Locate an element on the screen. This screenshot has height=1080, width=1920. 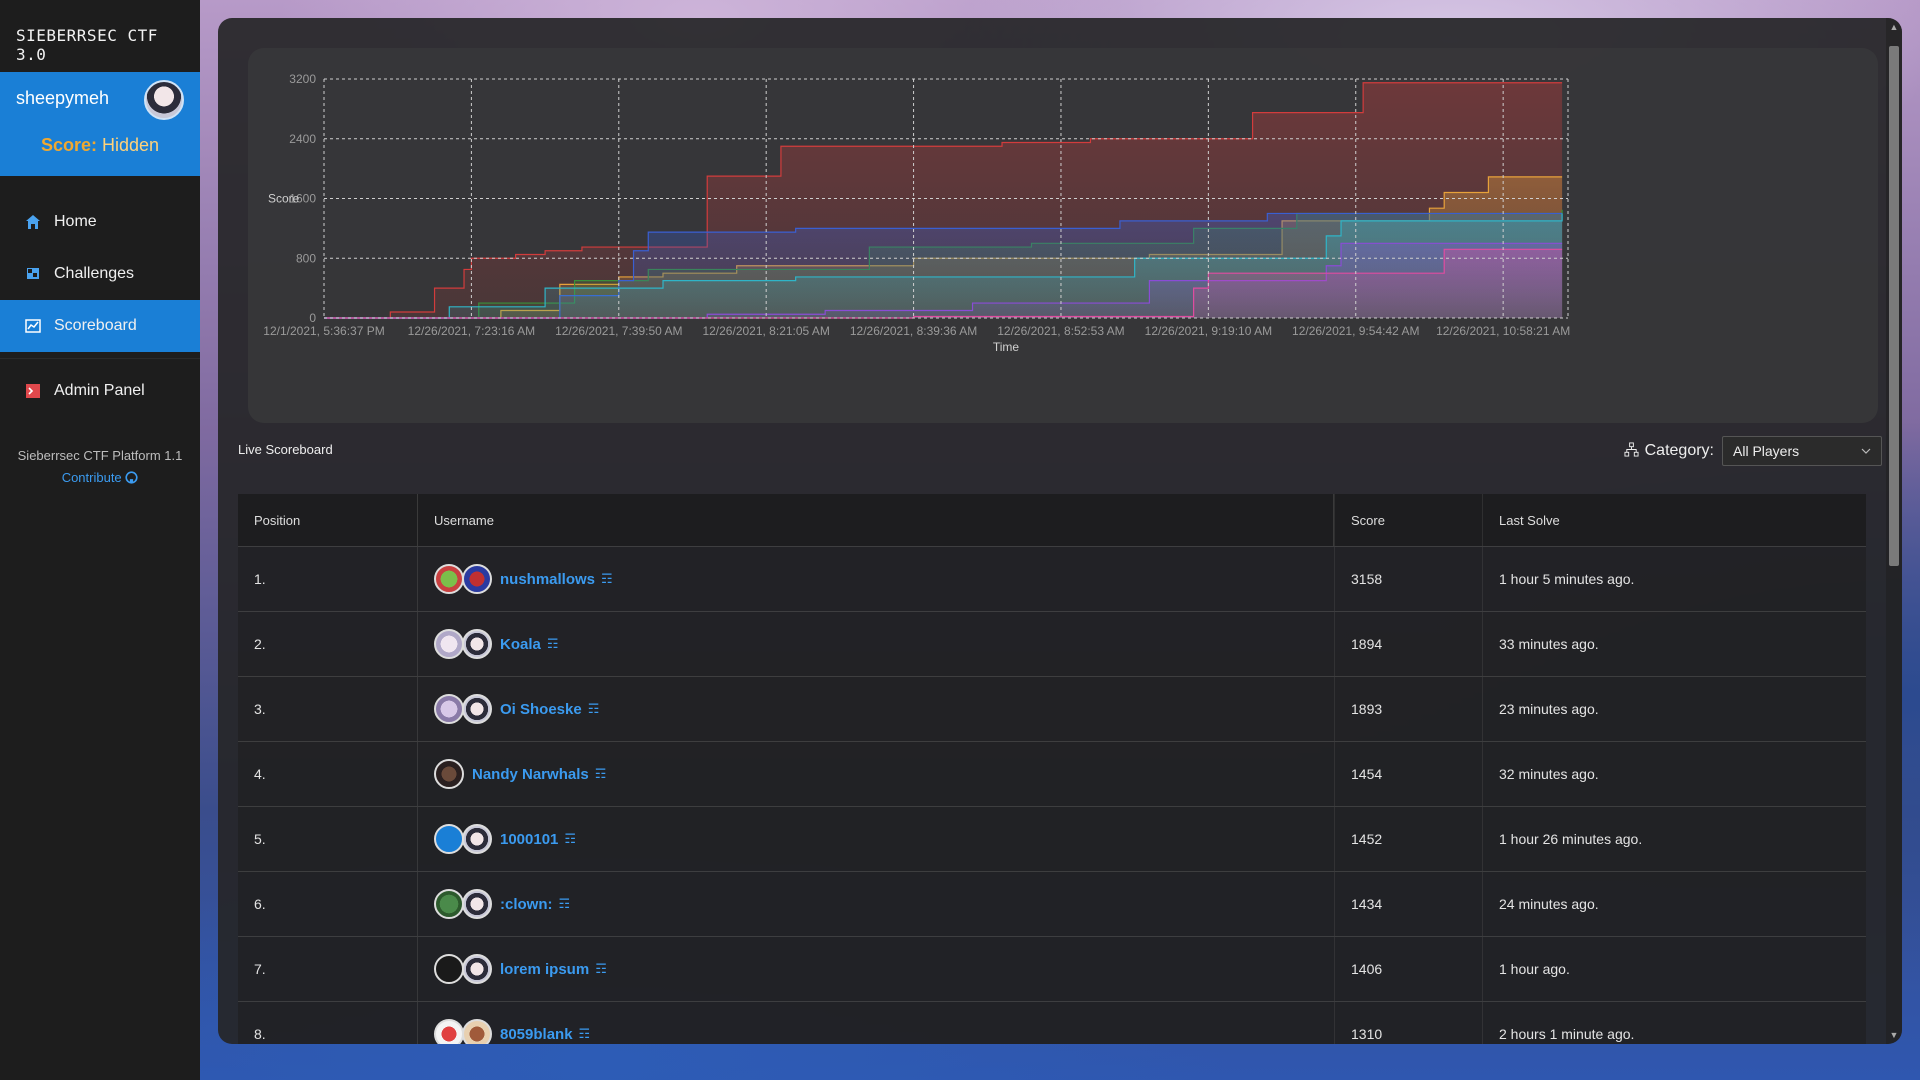
y-tick-label: 0 is located at coordinates (312, 318).